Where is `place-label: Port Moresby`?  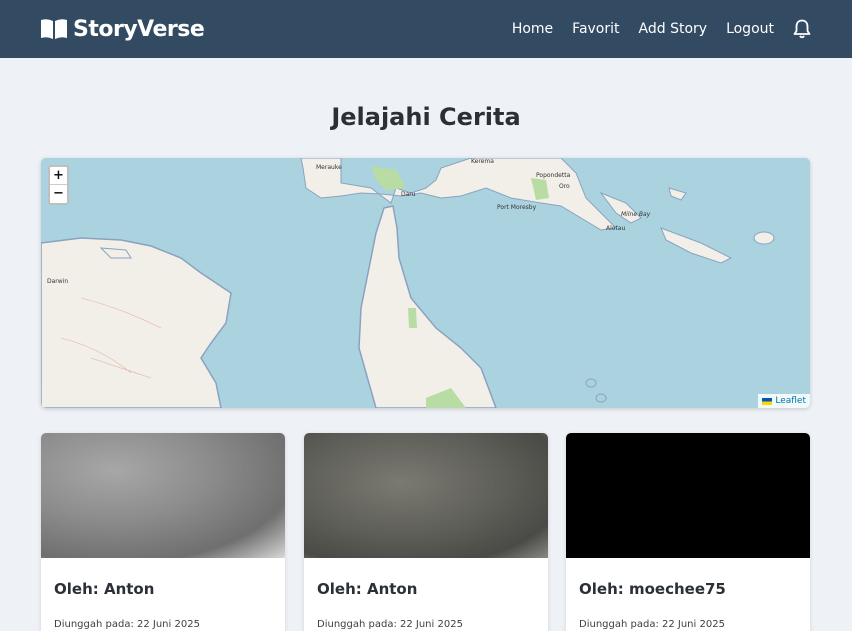 place-label: Port Moresby is located at coordinates (517, 207).